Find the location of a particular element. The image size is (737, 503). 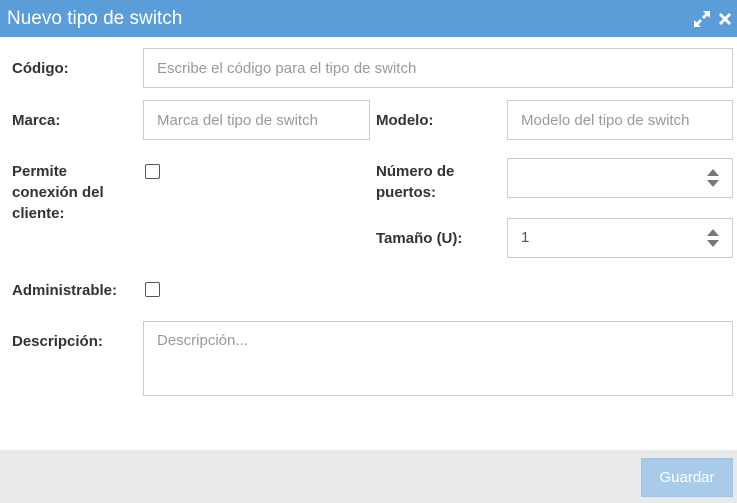

modelo-label: Modelo: is located at coordinates (405, 120).